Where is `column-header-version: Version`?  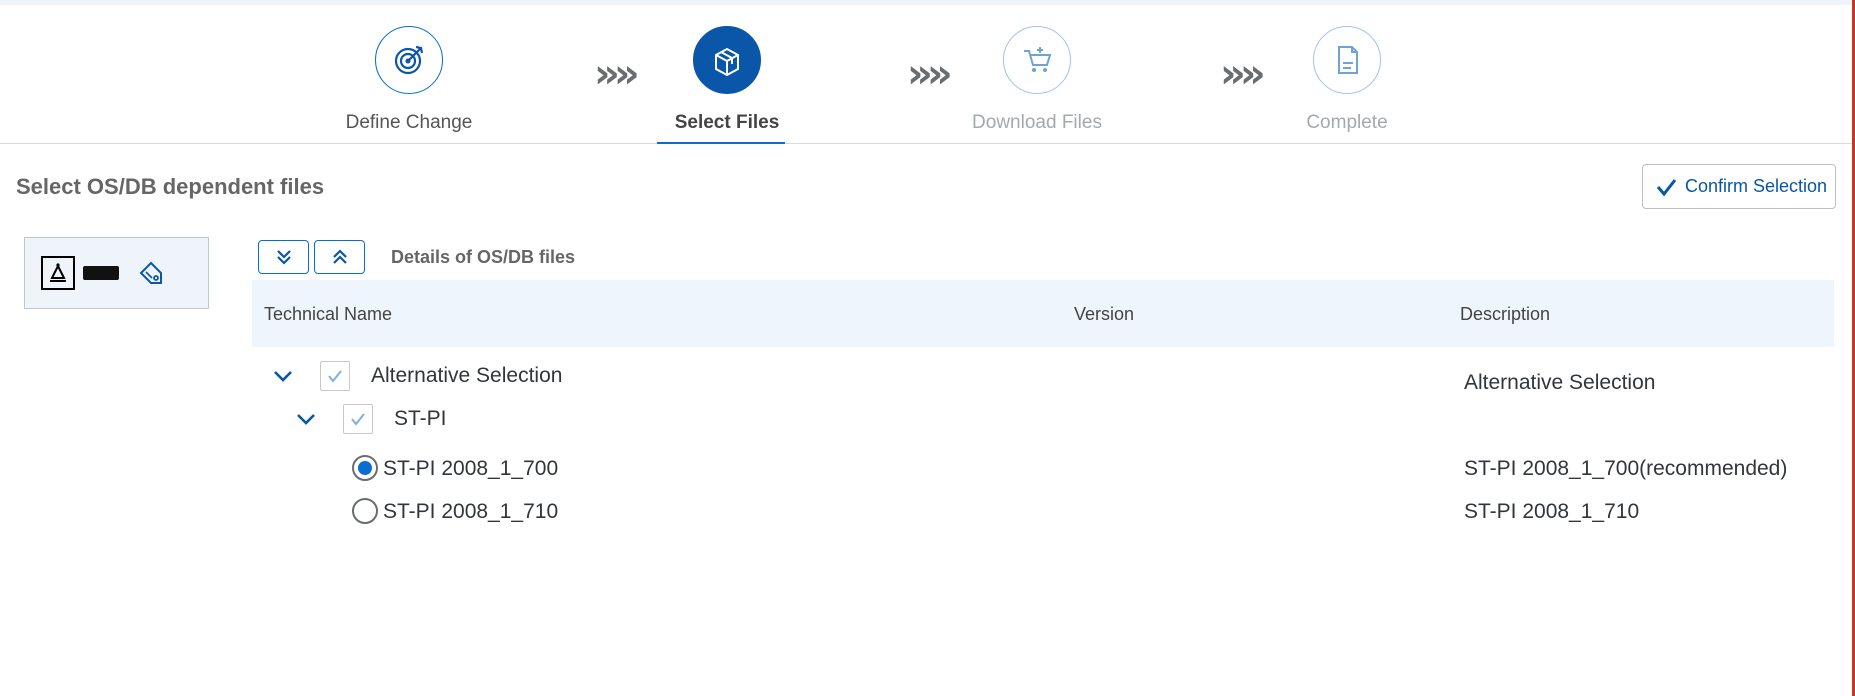 column-header-version: Version is located at coordinates (1104, 314).